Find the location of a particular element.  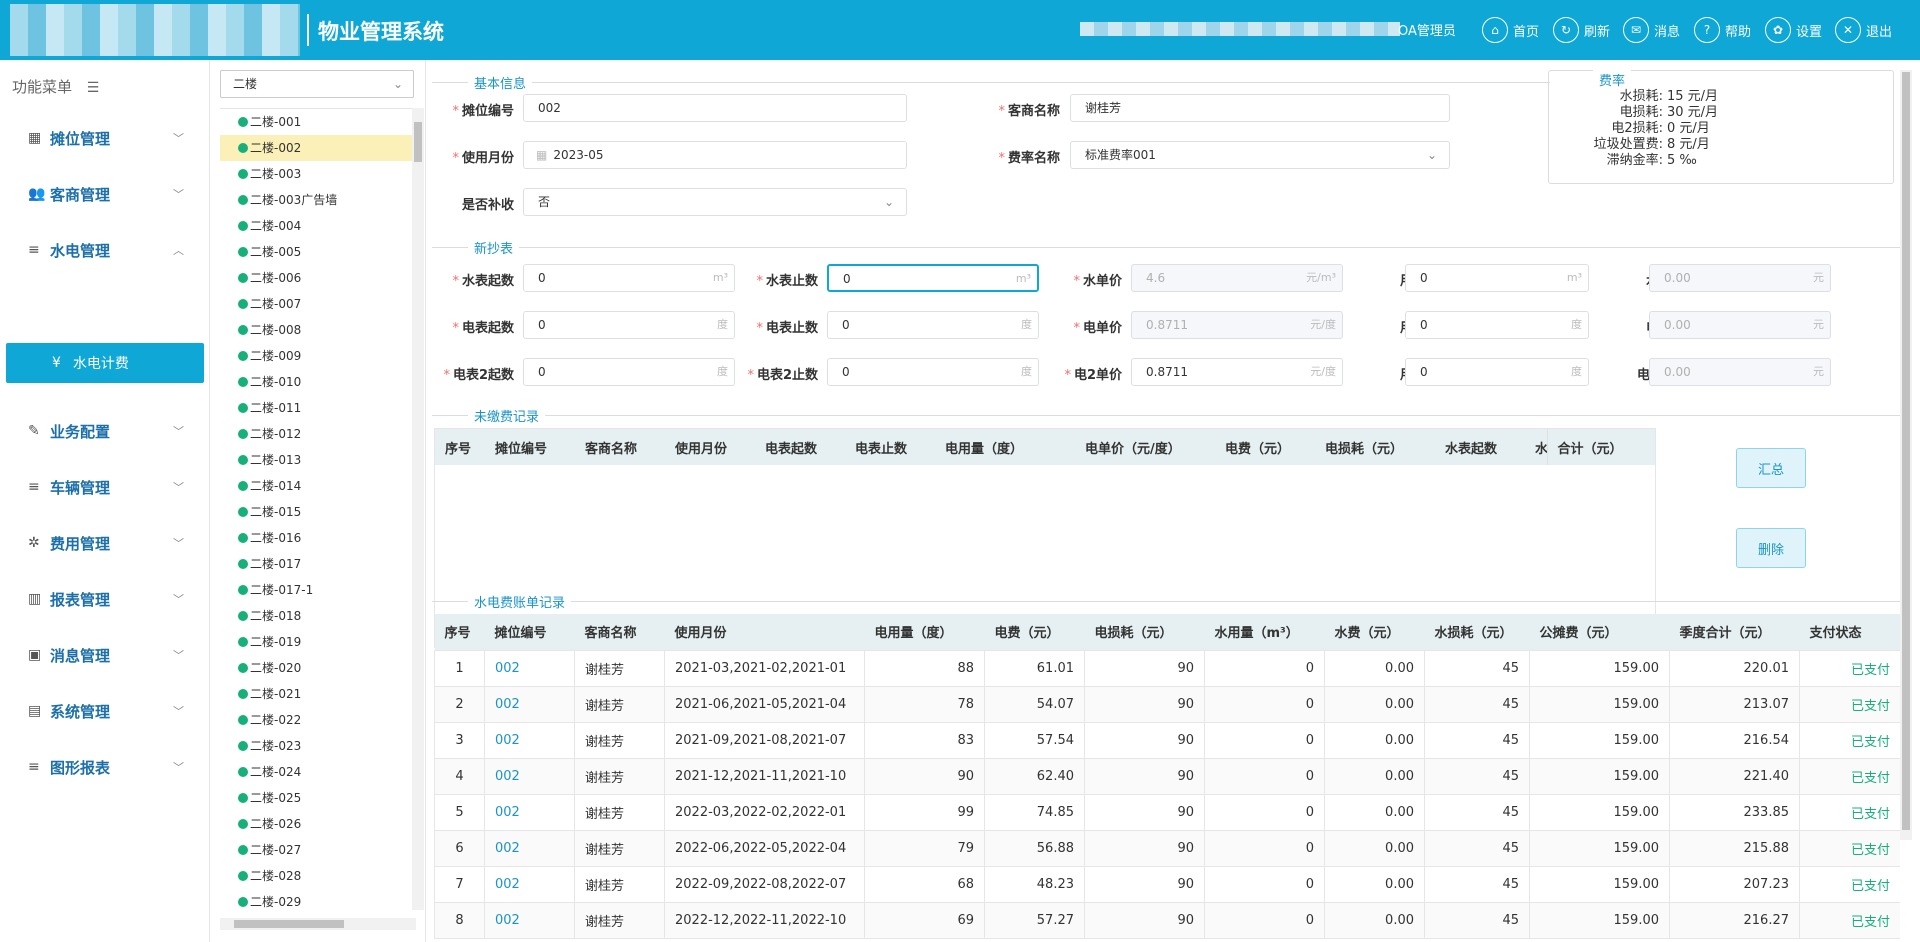

tree-node: 二楼-023 is located at coordinates (318, 746).